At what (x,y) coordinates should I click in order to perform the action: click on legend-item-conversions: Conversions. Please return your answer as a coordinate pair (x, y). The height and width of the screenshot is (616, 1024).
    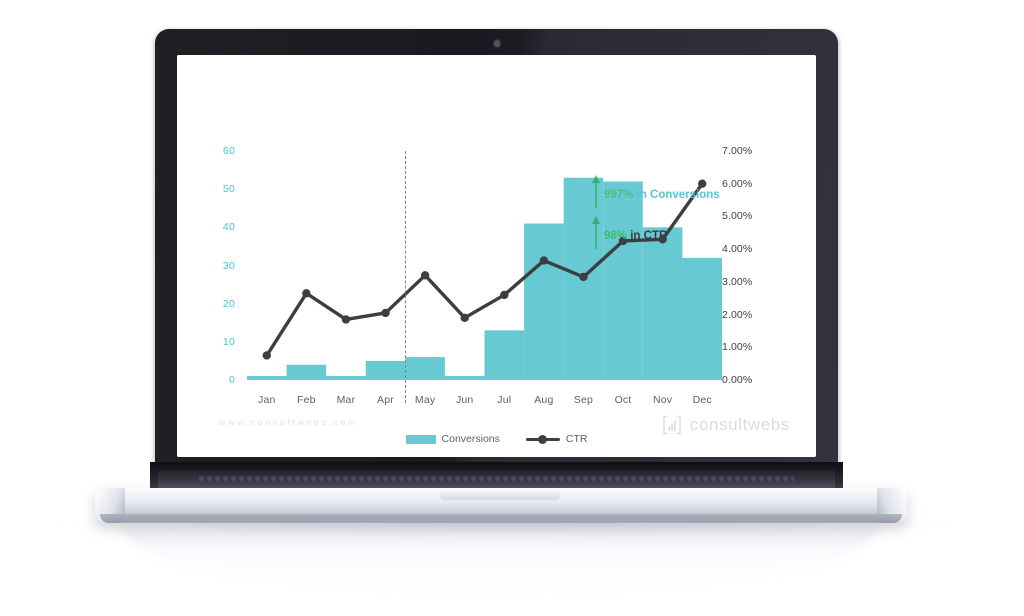
    Looking at the image, I should click on (452, 439).